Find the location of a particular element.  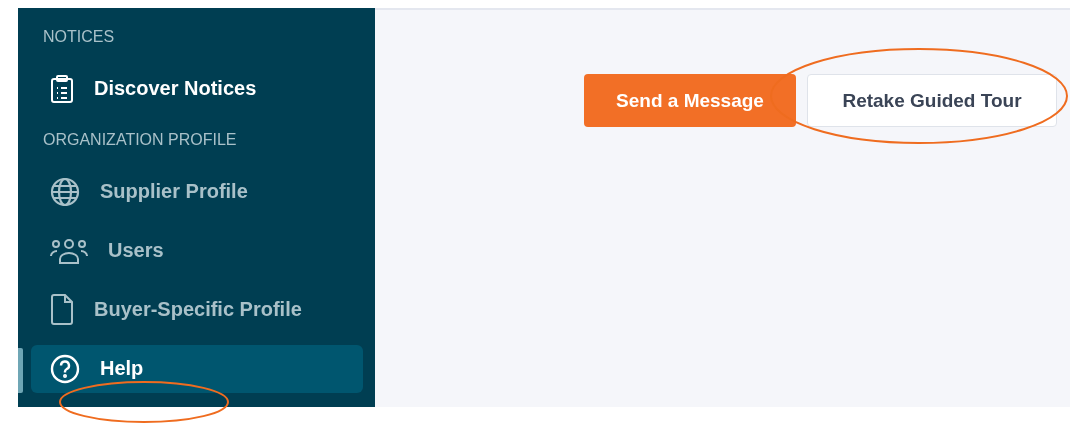

file-icon is located at coordinates (62, 309).